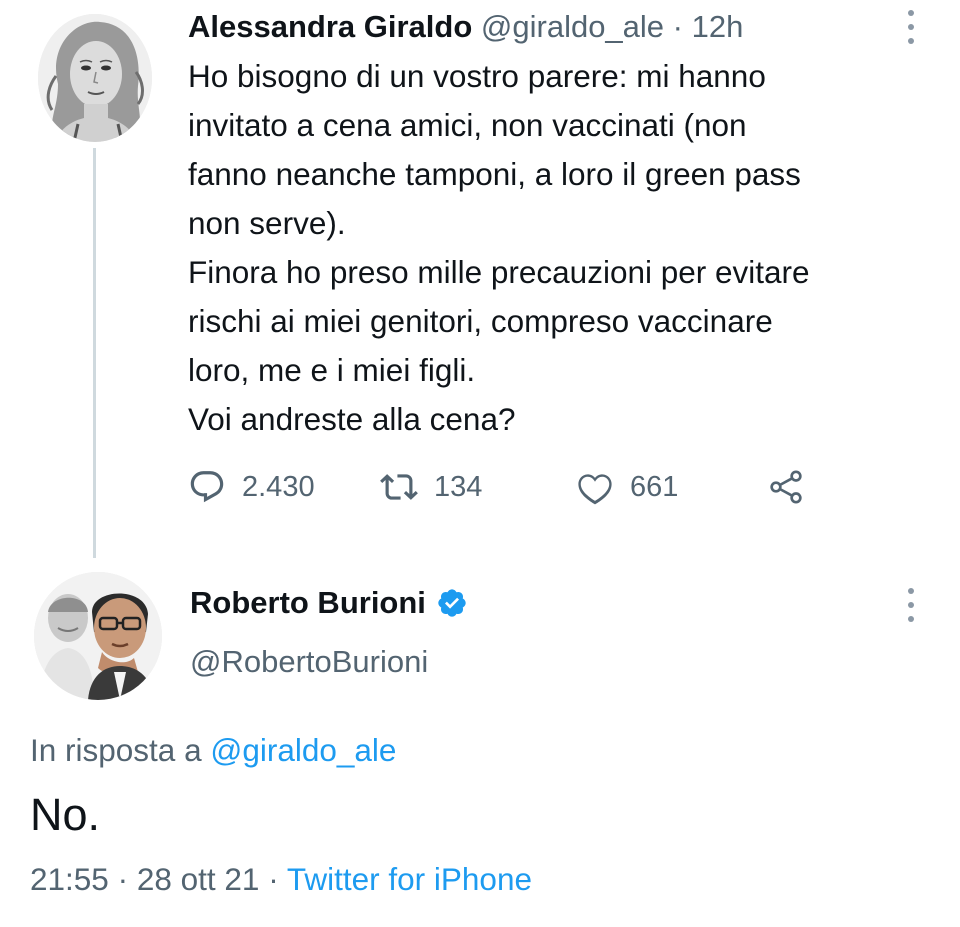 This screenshot has height=927, width=960. I want to click on verified-badge-icon, so click(452, 603).